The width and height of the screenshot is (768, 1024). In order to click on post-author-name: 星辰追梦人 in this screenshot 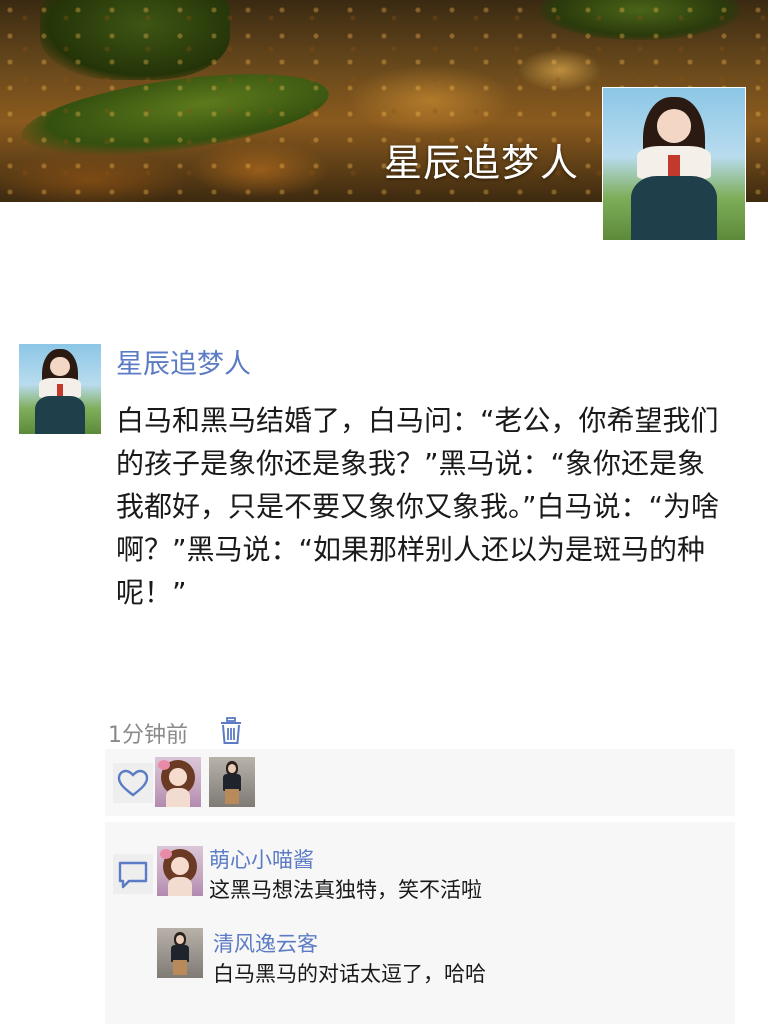, I will do `click(183, 361)`.